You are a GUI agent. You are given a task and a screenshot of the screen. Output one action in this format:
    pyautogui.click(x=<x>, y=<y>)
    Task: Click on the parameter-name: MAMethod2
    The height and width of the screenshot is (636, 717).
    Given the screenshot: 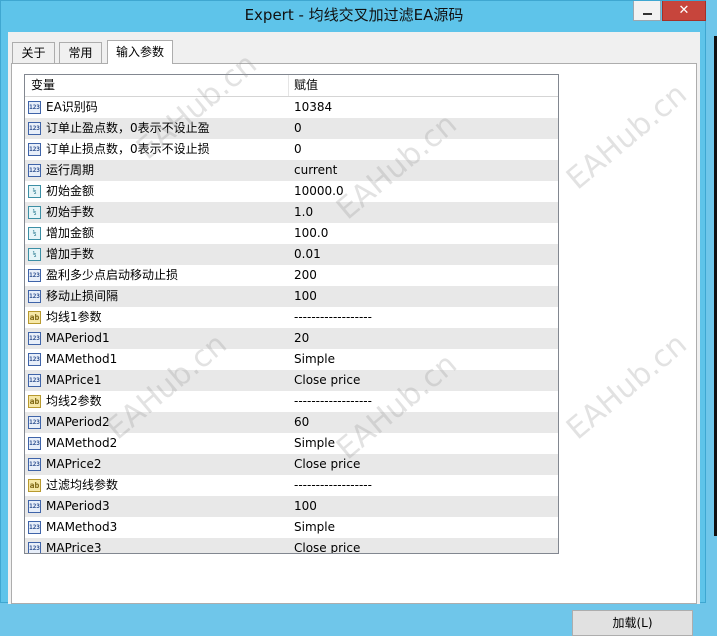 What is the action you would take?
    pyautogui.click(x=82, y=443)
    